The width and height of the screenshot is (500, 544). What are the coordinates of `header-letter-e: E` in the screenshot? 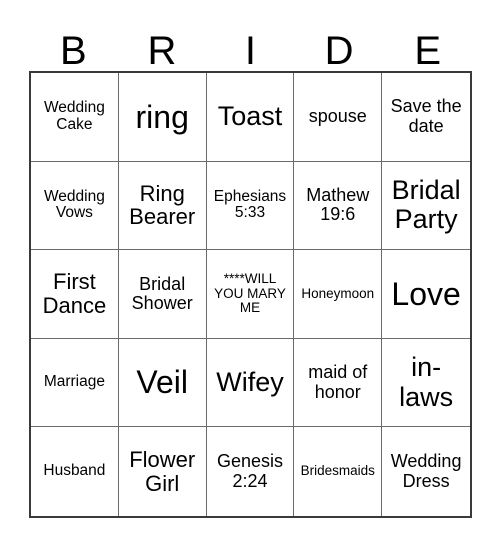 It's located at (428, 51).